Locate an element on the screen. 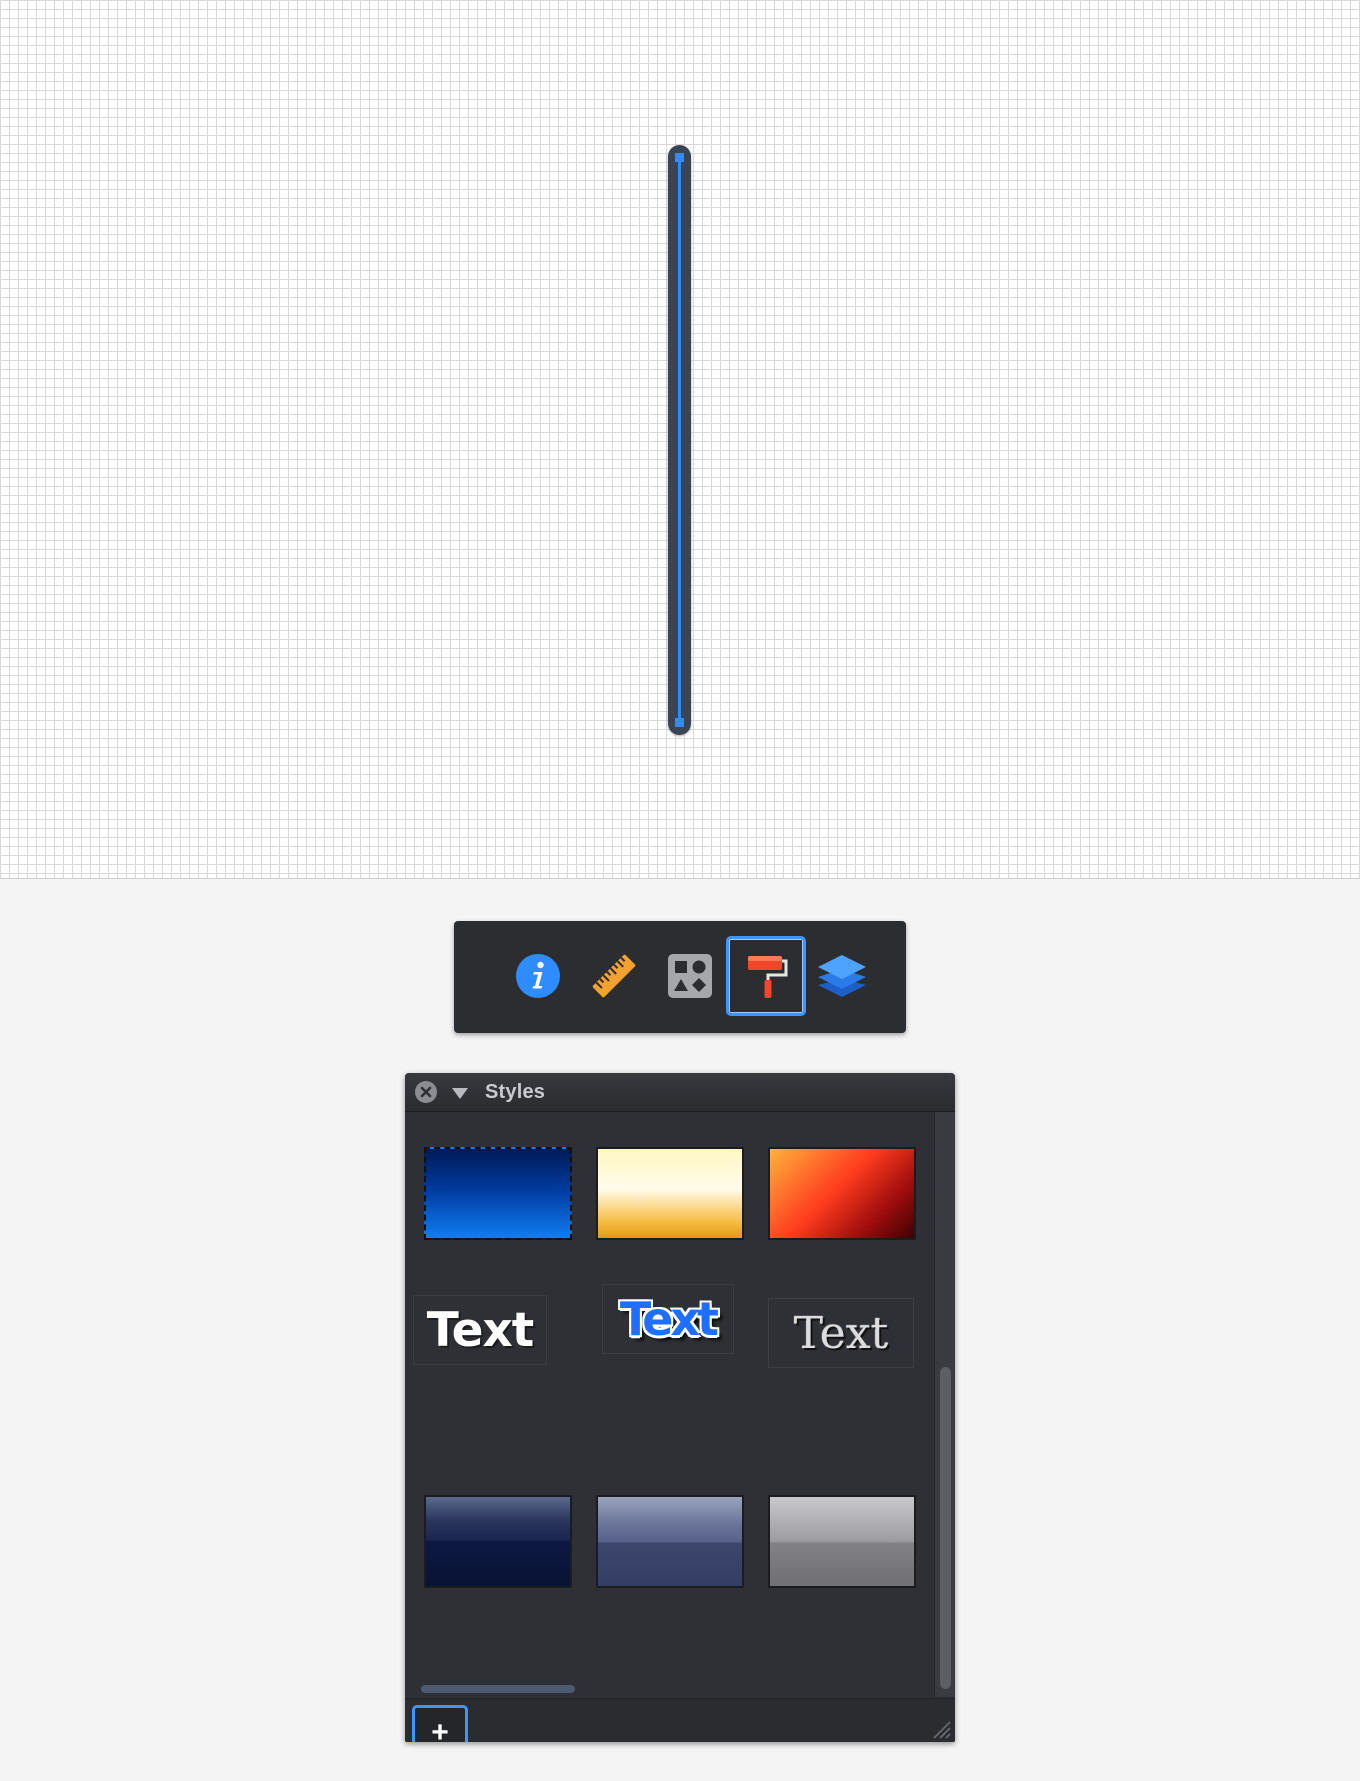  selected-line-shape is located at coordinates (679, 440).